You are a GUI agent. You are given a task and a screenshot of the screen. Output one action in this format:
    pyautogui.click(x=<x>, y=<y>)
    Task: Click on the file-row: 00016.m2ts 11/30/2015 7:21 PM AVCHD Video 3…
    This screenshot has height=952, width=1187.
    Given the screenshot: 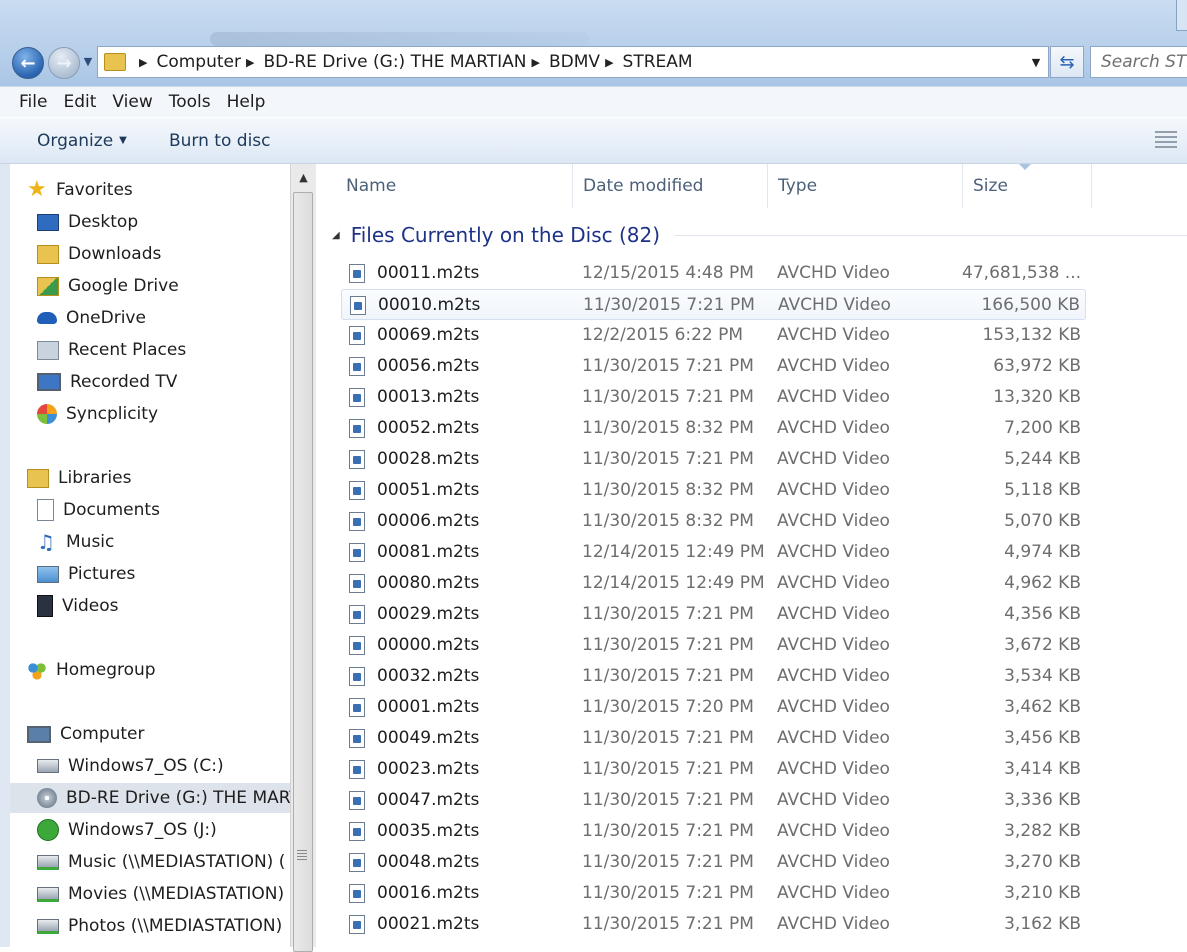 What is the action you would take?
    pyautogui.click(x=713, y=893)
    